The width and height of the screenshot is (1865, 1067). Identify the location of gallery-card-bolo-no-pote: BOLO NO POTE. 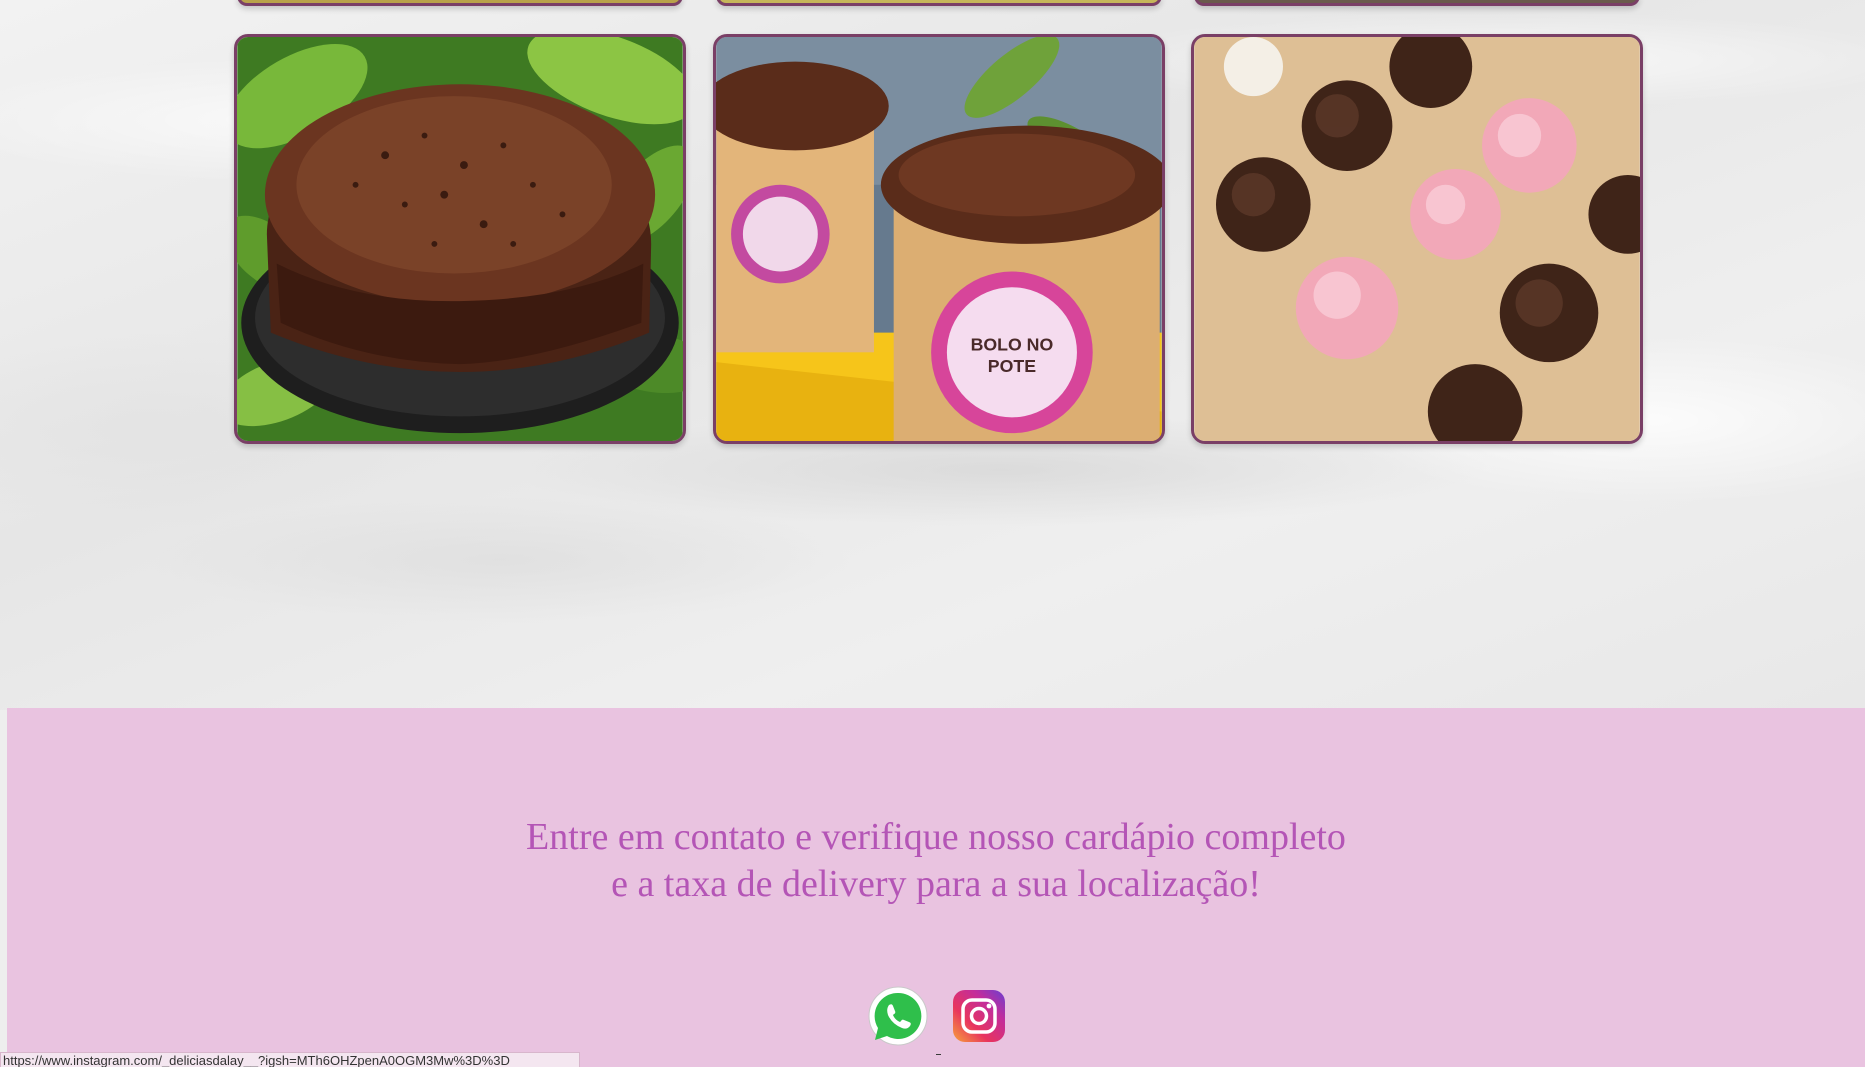
(939, 239).